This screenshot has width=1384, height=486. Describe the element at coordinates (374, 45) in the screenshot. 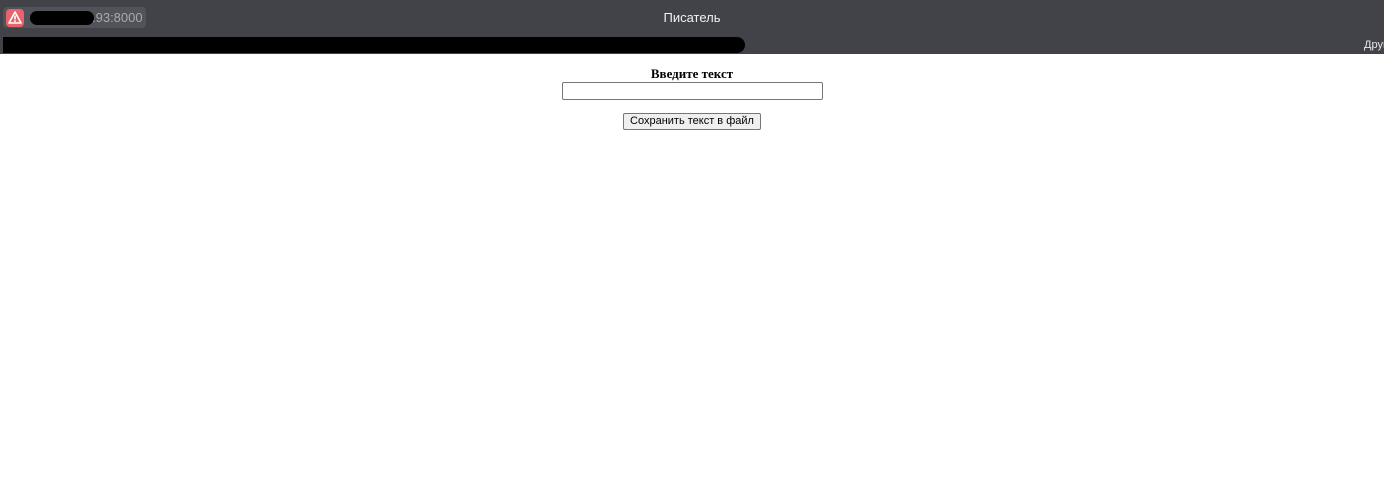

I see `redacted-bookmarks` at that location.